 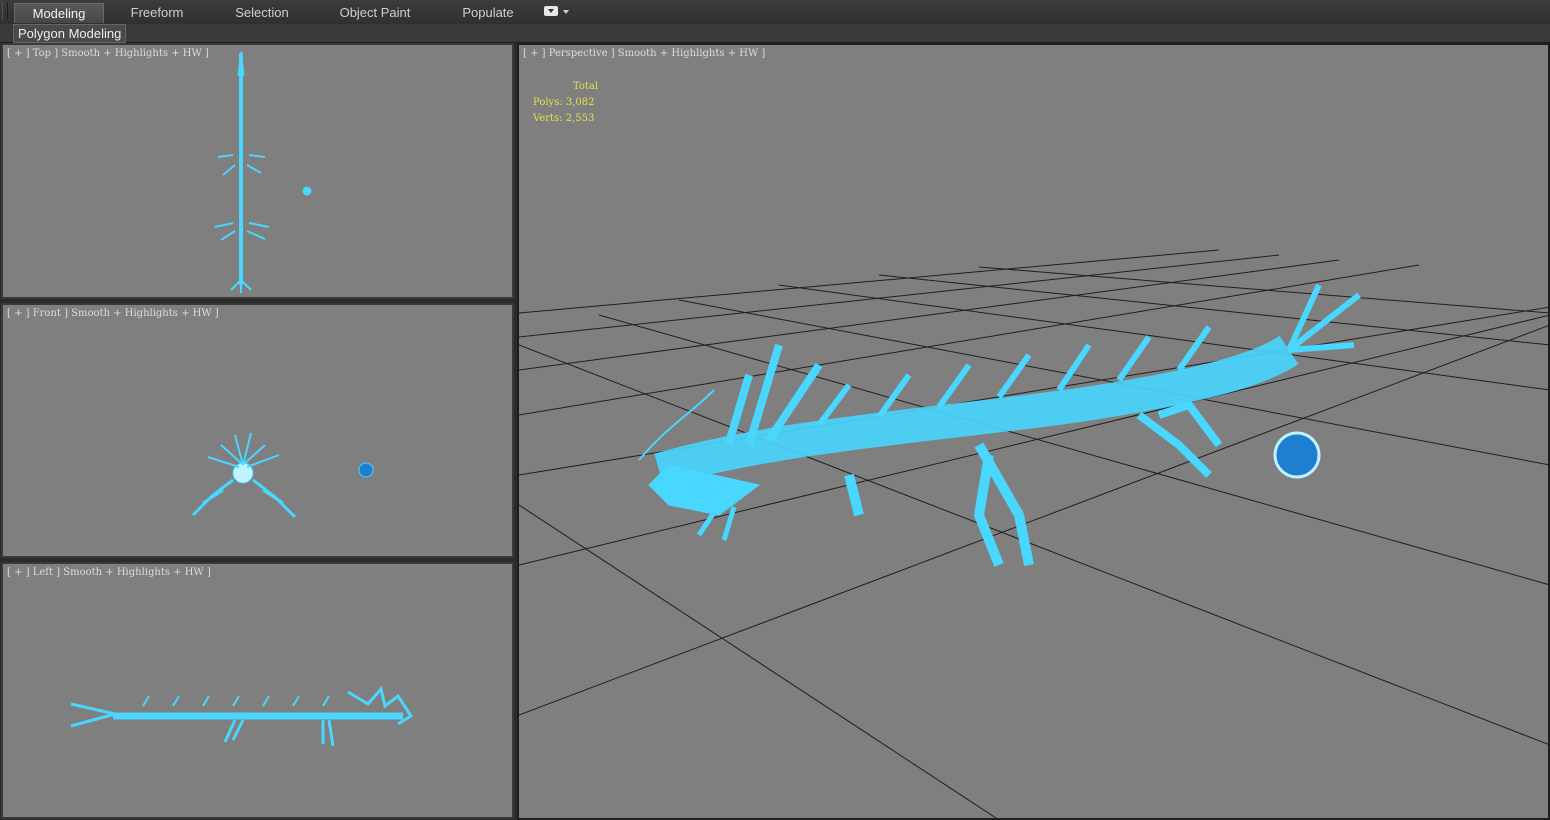 What do you see at coordinates (109, 572) in the screenshot?
I see `viewport-left-label: [ + ] Left ] Smooth + Highlights + HW ]` at bounding box center [109, 572].